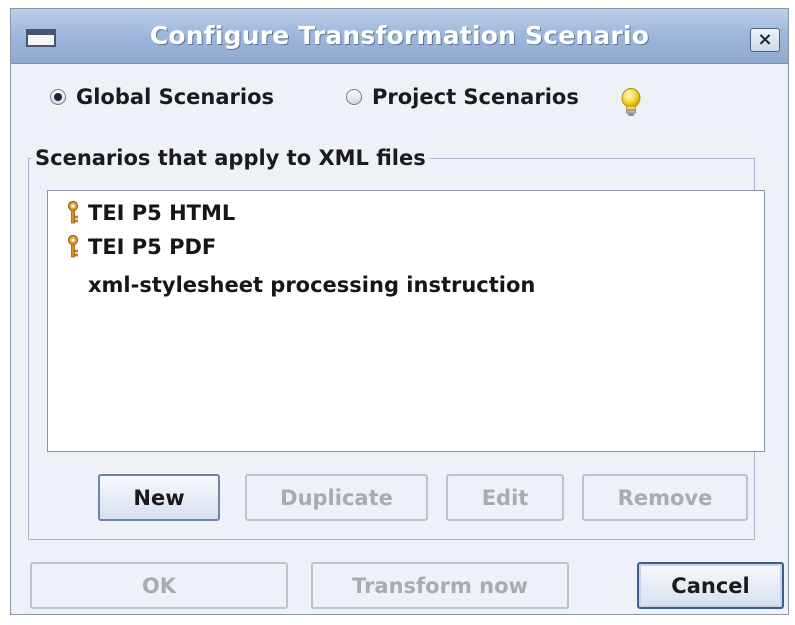 Image resolution: width=795 pixels, height=625 pixels. Describe the element at coordinates (230, 158) in the screenshot. I see `group-legend: Scenarios that apply to XML files` at that location.